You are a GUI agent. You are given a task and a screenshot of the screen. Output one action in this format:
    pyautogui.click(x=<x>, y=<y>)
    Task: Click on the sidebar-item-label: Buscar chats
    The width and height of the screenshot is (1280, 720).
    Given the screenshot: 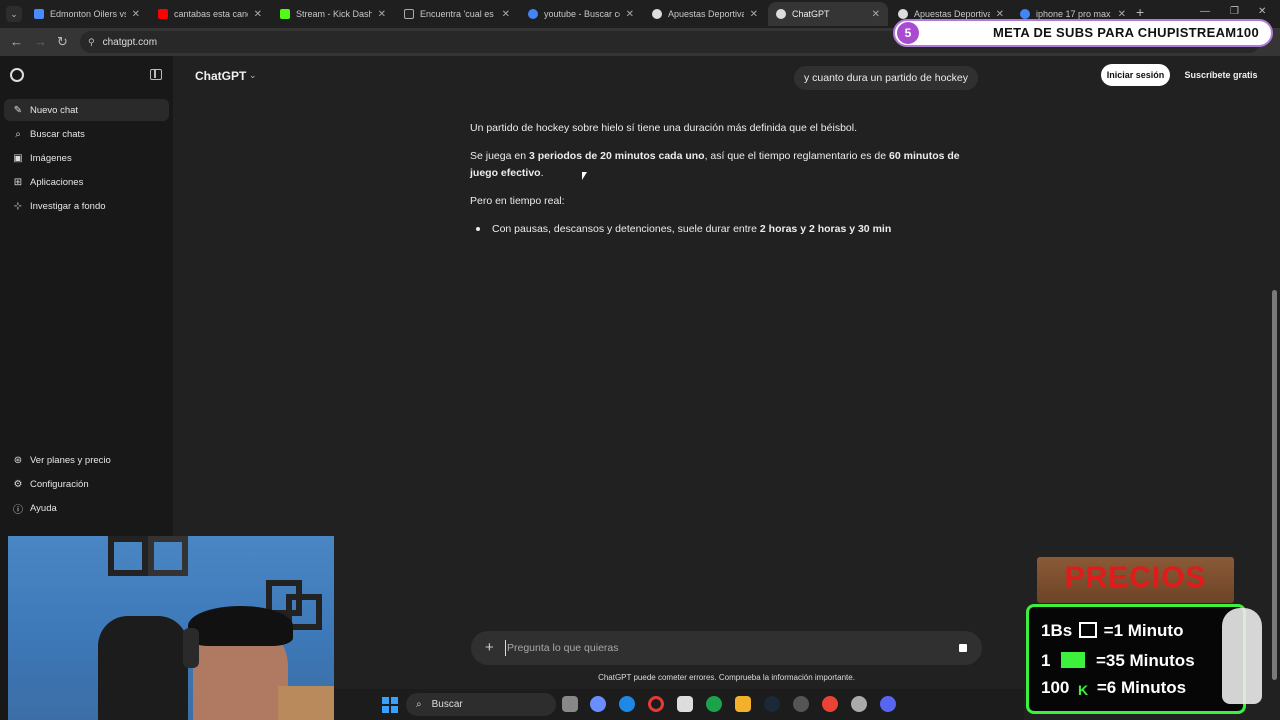 What is the action you would take?
    pyautogui.click(x=57, y=134)
    